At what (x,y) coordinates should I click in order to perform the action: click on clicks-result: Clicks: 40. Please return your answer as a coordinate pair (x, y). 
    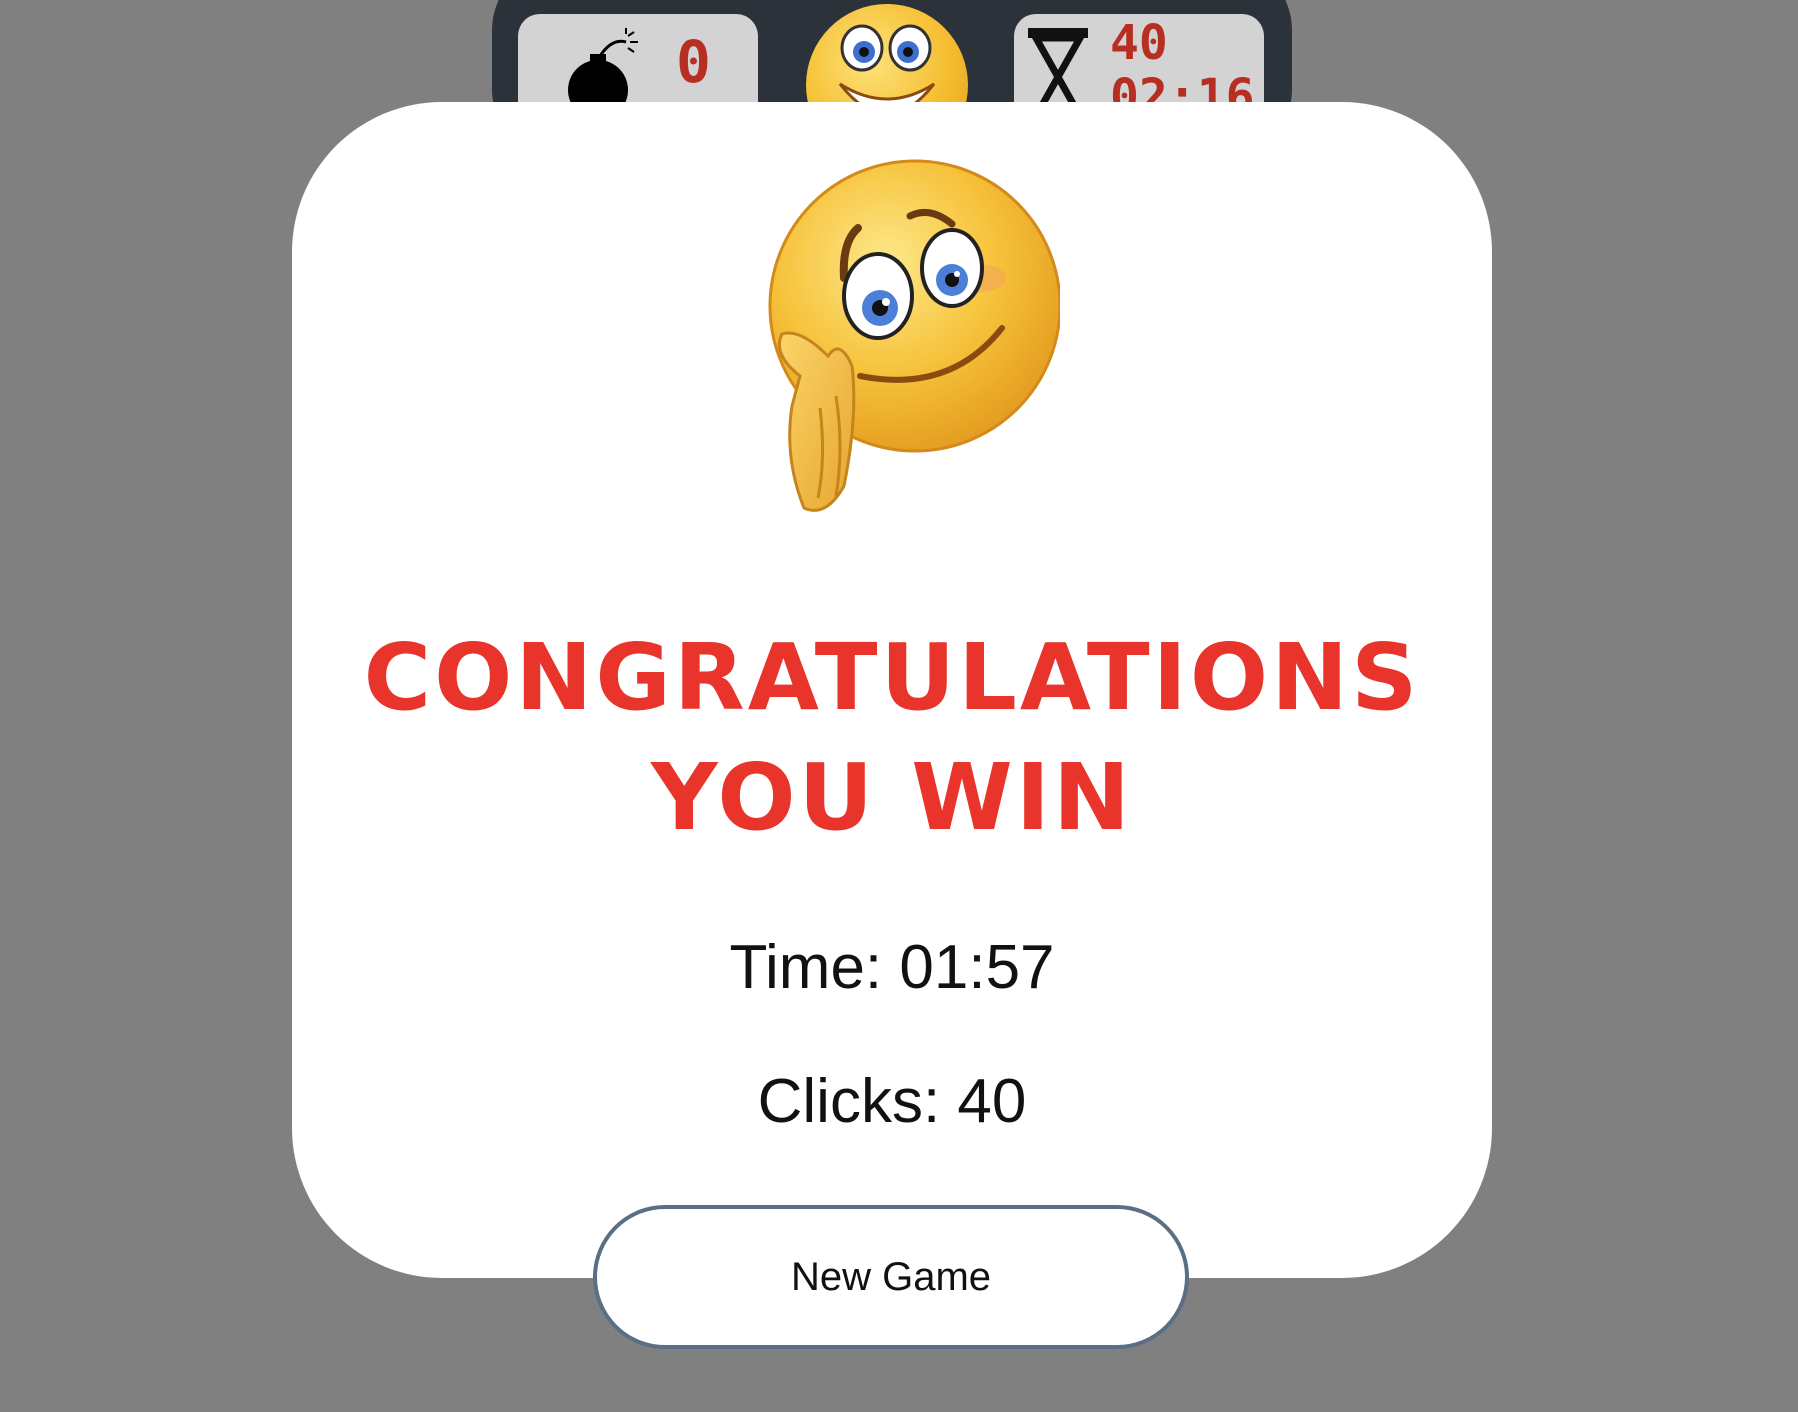
    Looking at the image, I should click on (892, 1101).